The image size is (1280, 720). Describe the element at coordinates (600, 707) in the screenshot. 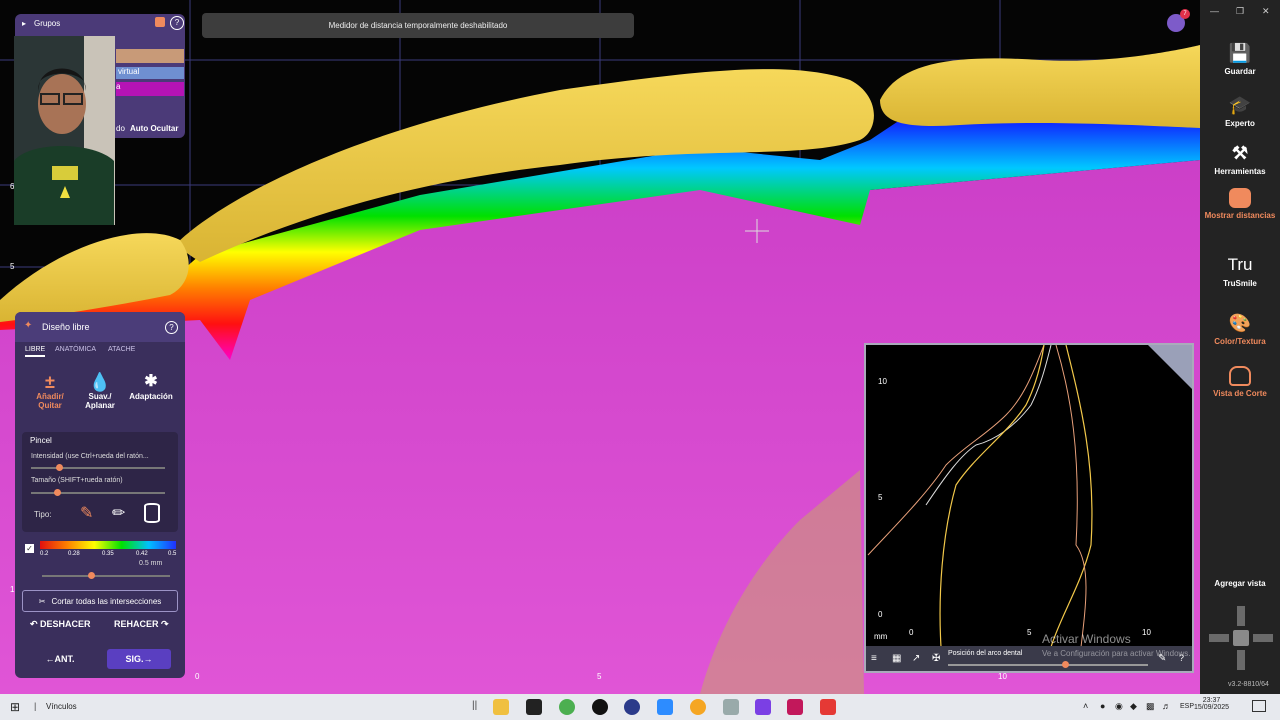

I see `obs-icon` at that location.